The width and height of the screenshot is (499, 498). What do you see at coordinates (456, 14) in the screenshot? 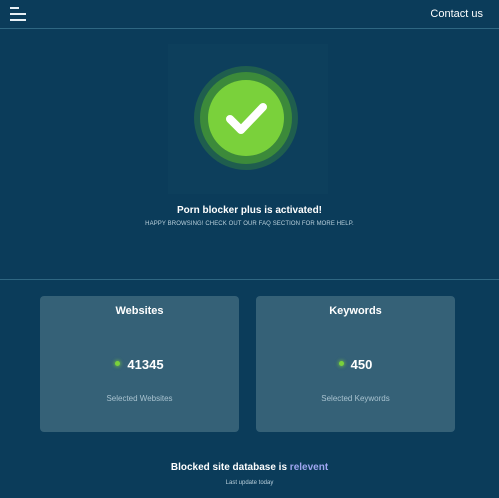
I see `contact-us-link: Contact us` at bounding box center [456, 14].